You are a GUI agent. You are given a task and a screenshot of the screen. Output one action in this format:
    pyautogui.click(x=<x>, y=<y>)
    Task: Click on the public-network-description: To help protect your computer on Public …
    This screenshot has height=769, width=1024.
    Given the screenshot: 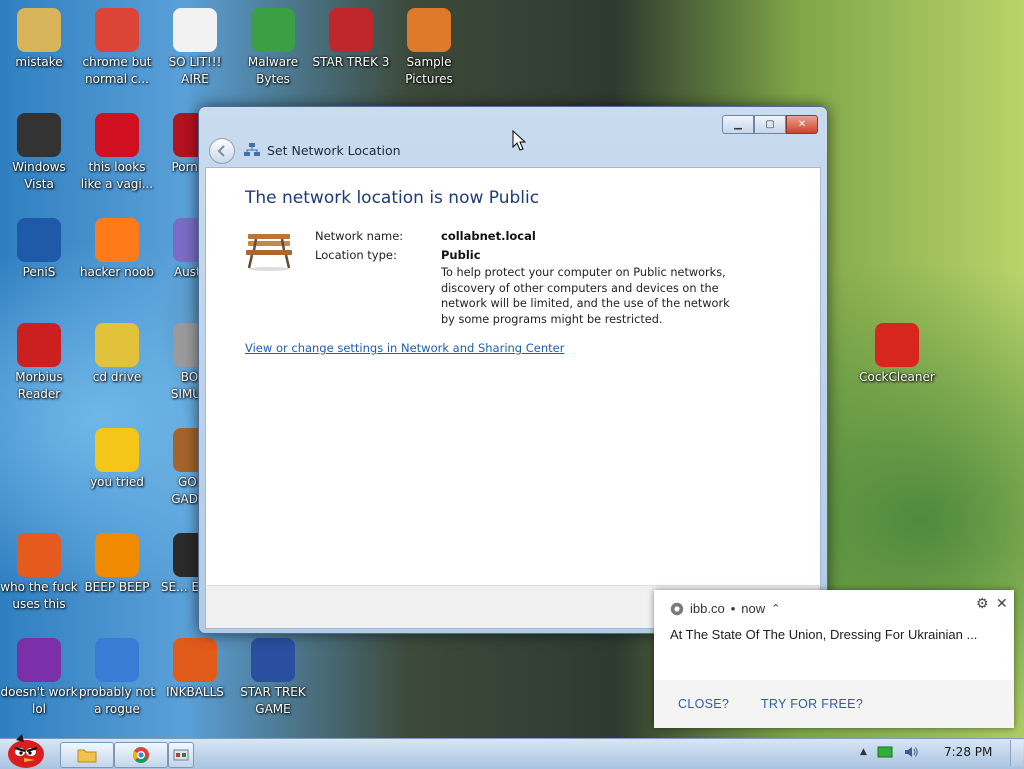 What is the action you would take?
    pyautogui.click(x=585, y=296)
    